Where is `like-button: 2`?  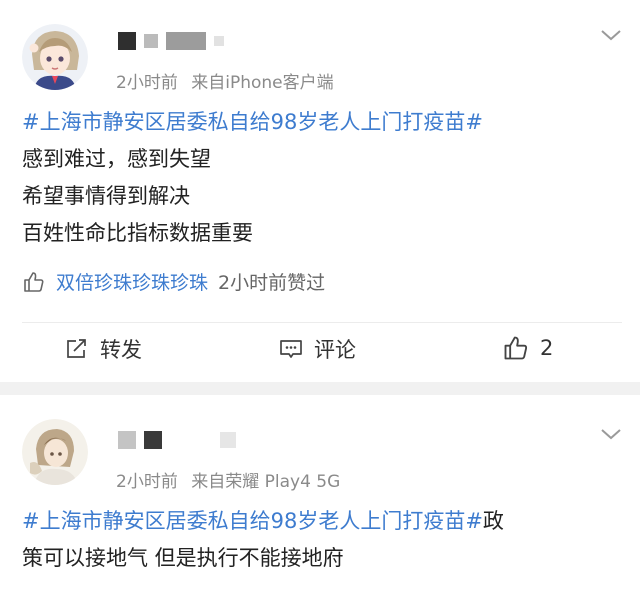 like-button: 2 is located at coordinates (527, 348).